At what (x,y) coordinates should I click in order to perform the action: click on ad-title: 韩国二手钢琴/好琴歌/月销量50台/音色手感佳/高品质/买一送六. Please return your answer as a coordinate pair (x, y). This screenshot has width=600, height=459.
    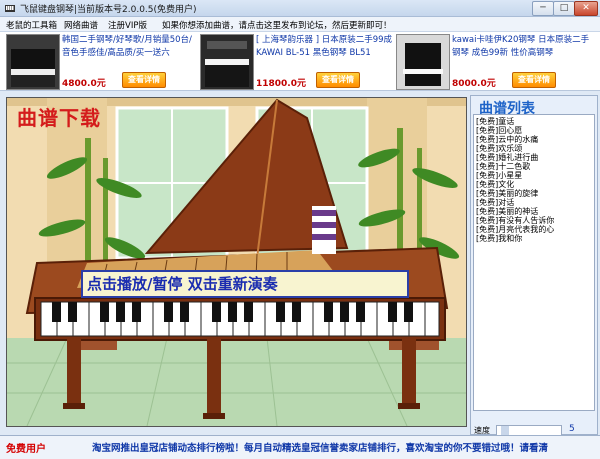
    Looking at the image, I should click on (130, 47).